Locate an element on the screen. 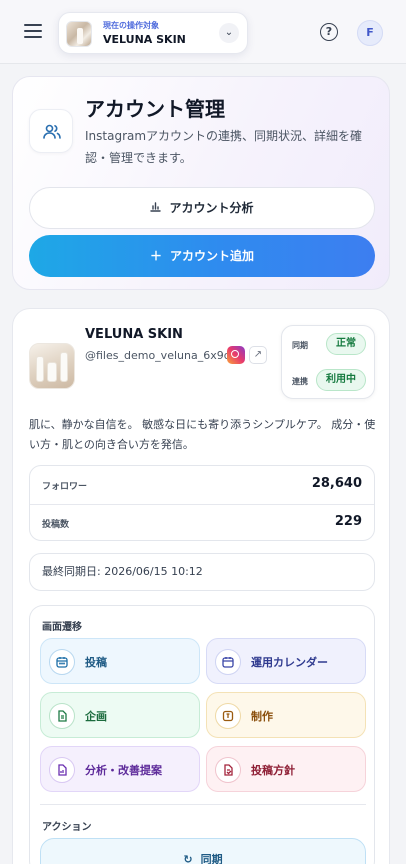  production-icon is located at coordinates (228, 716).